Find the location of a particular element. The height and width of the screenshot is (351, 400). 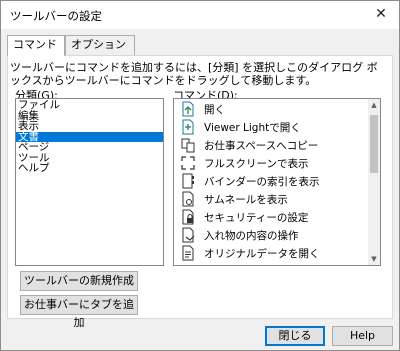

command-item-binder-index: バインダーの索引を表示 is located at coordinates (273, 181).